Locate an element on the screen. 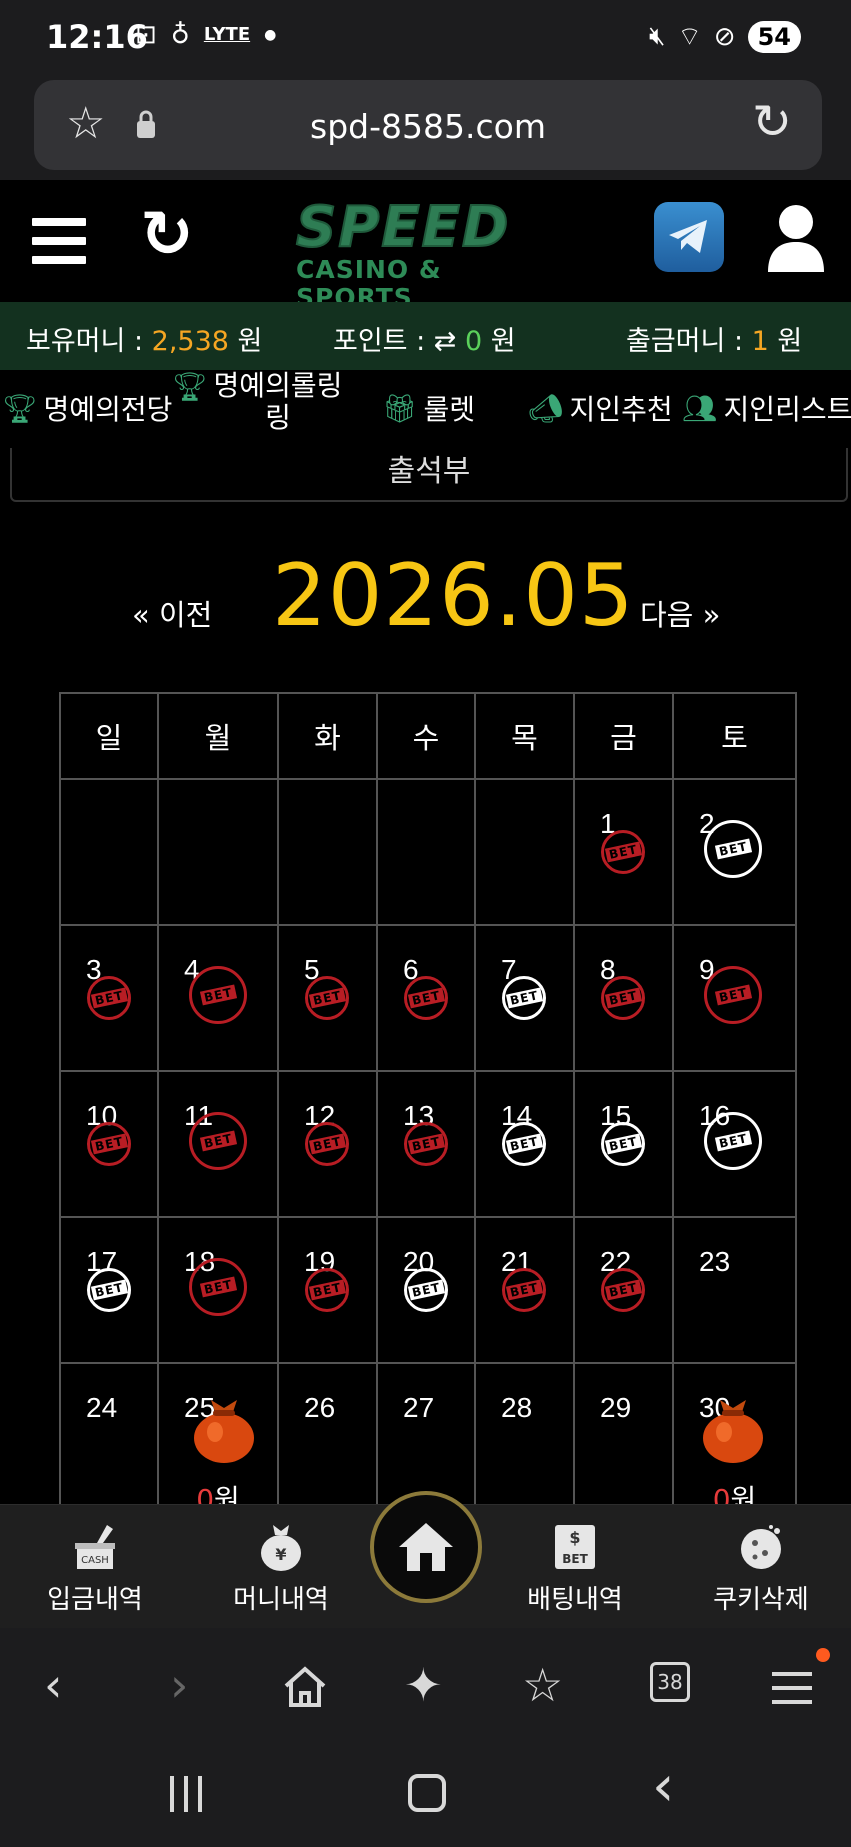 The image size is (851, 1847). home-outline-icon is located at coordinates (305, 1687).